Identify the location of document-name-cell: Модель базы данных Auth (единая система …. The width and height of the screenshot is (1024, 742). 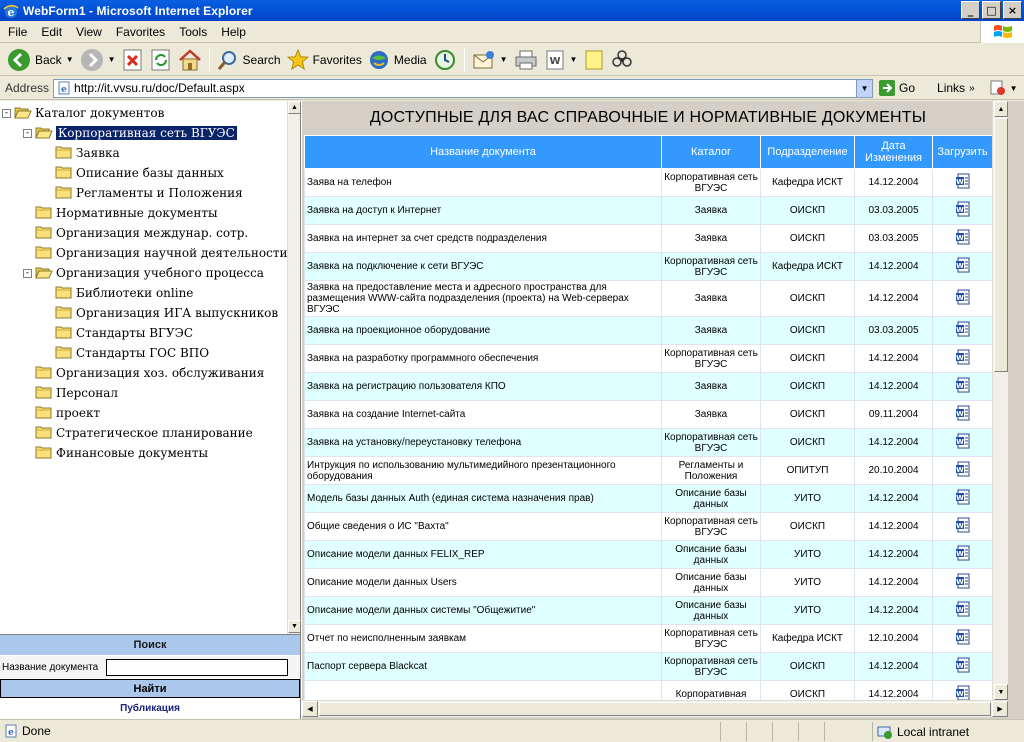
(483, 498).